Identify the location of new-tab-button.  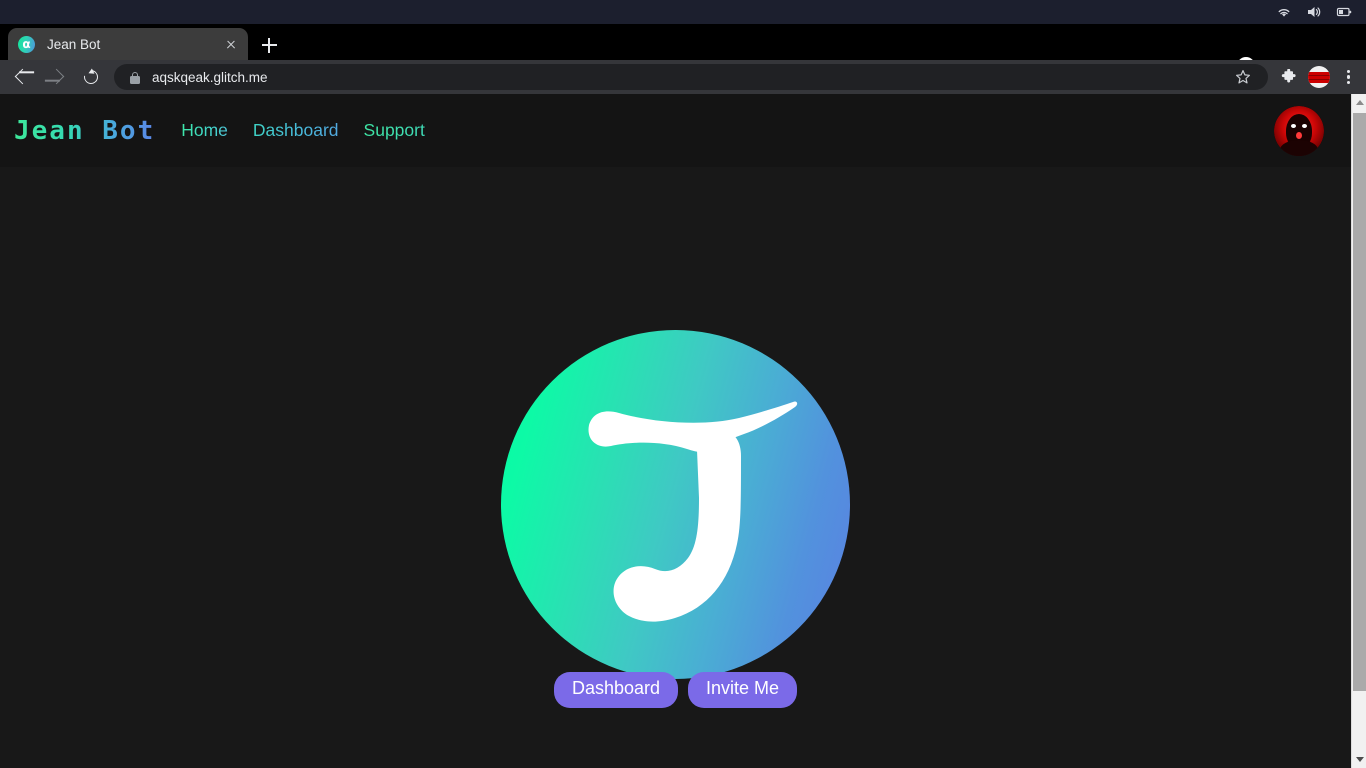
(269, 45).